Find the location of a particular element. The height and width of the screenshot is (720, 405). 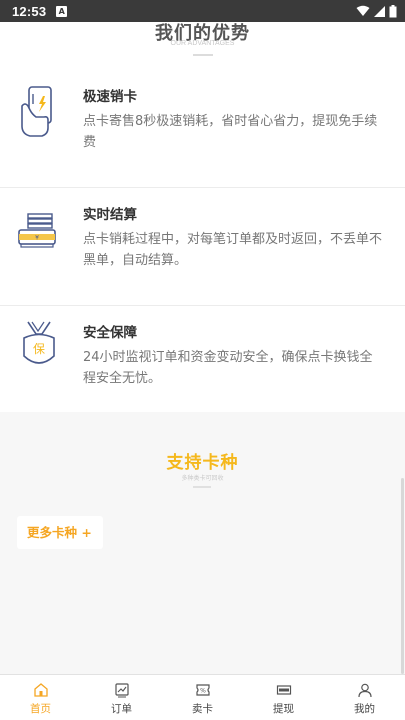

tab-label: 我的 is located at coordinates (364, 709).